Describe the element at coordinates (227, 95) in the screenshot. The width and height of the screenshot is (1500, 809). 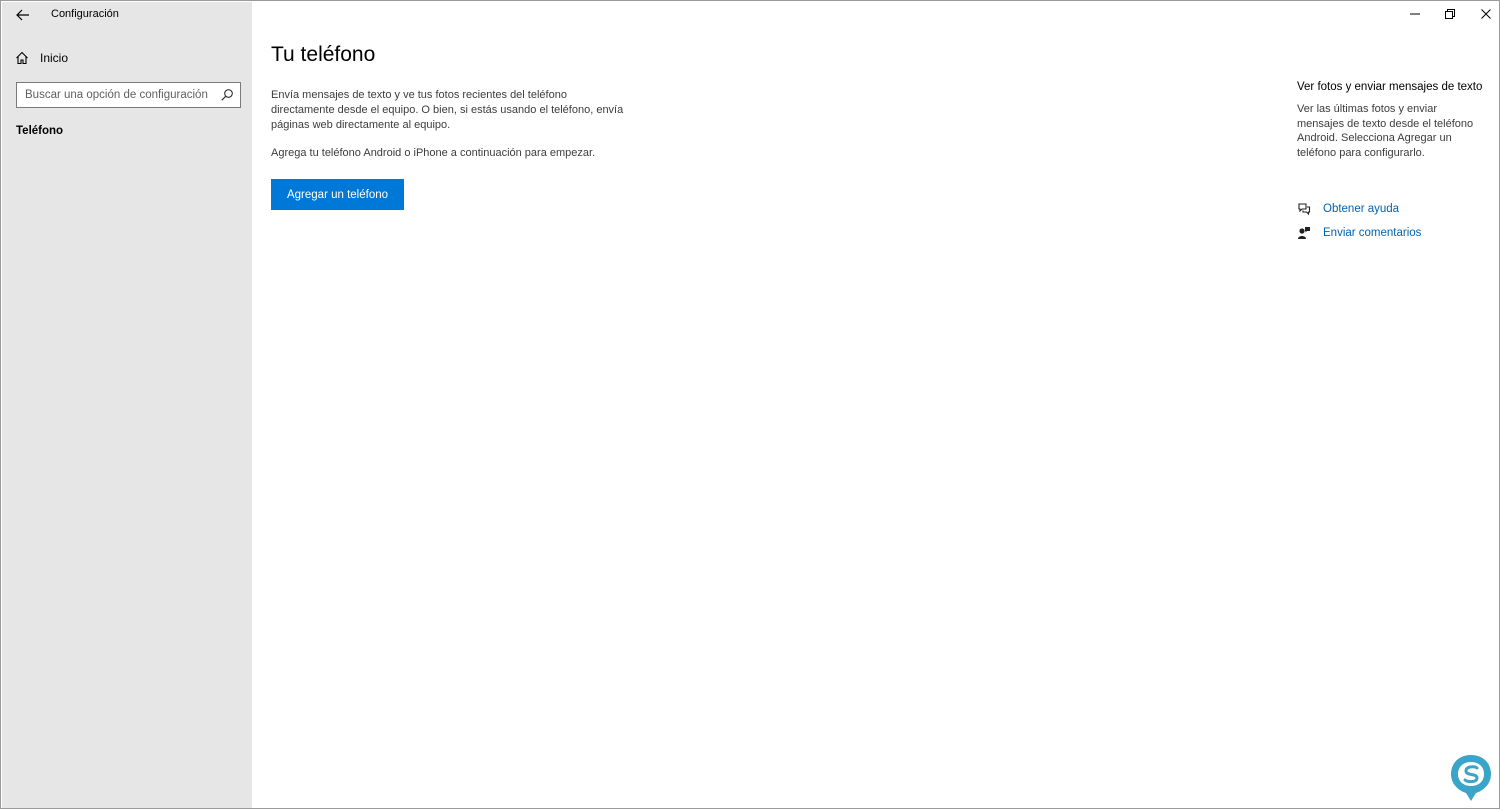
I see `search-icon` at that location.